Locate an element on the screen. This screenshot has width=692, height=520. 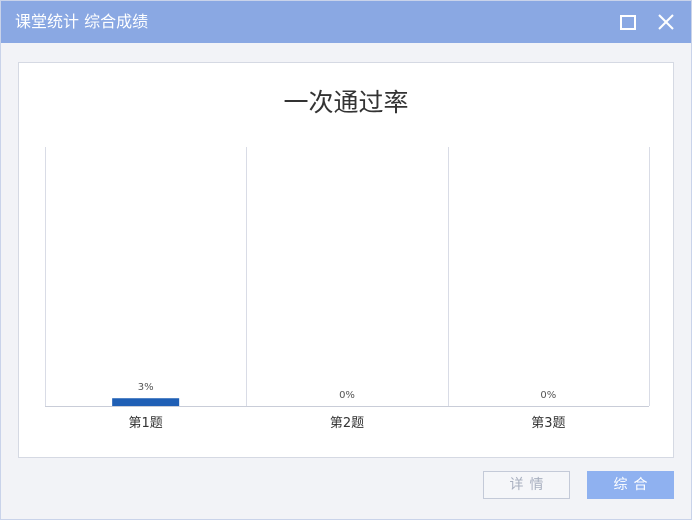
category-label: 第1题 is located at coordinates (146, 423).